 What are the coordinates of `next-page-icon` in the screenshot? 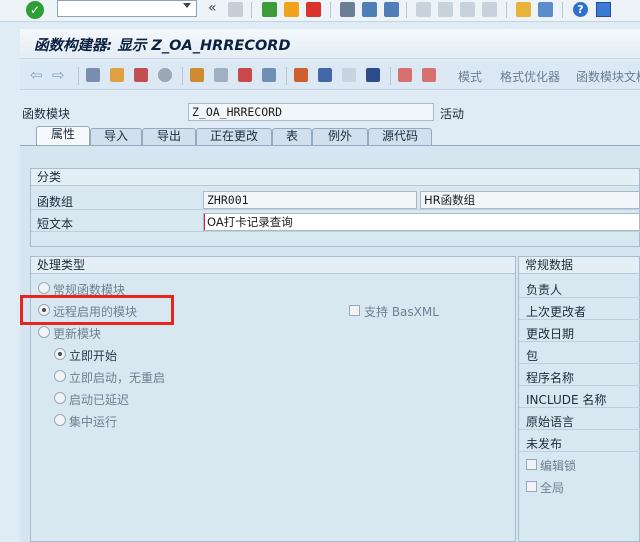 It's located at (467, 9).